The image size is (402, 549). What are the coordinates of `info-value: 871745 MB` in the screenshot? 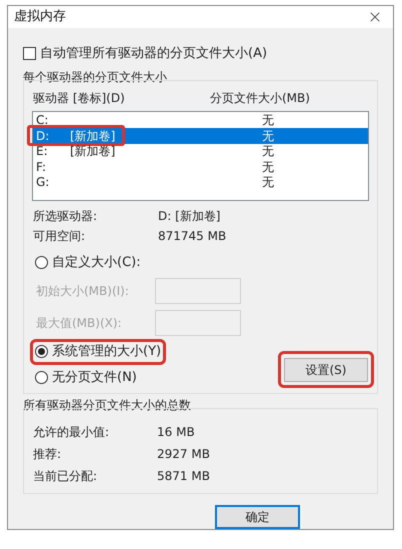 It's located at (192, 236).